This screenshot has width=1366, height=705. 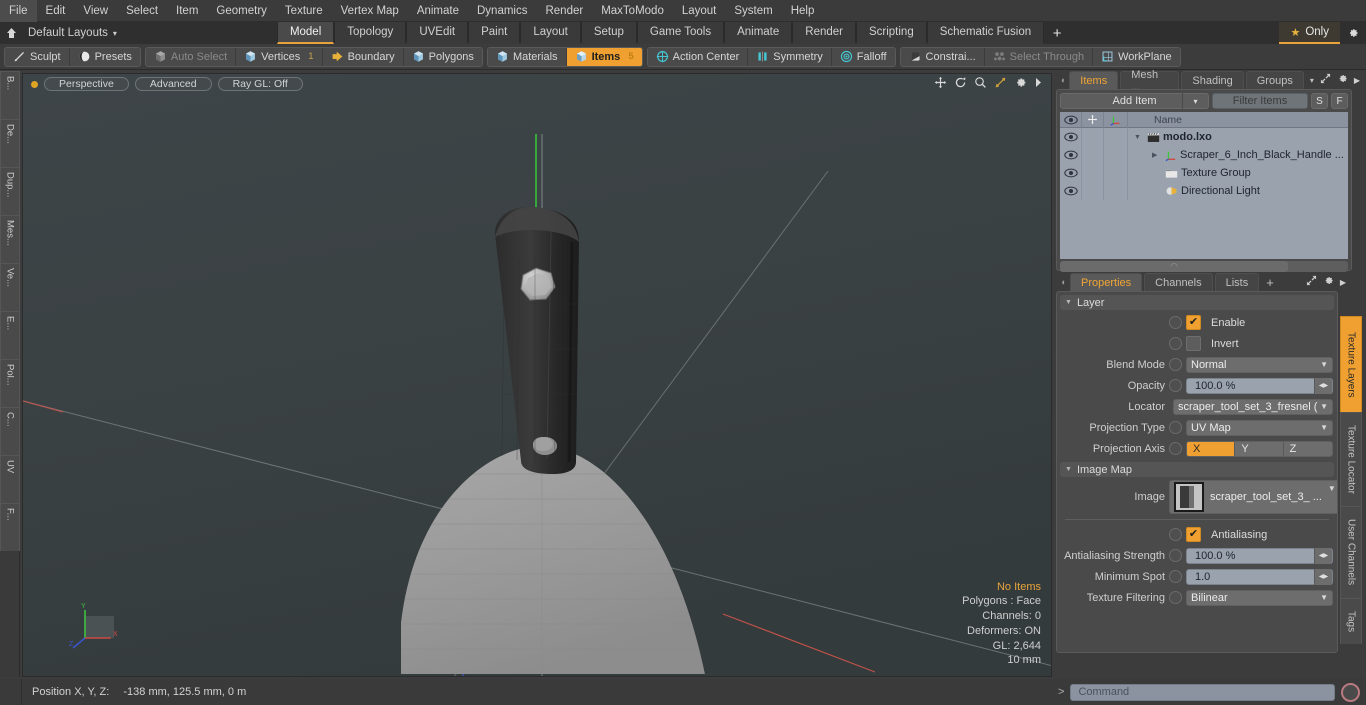 I want to click on menu-item-system: System, so click(x=753, y=11).